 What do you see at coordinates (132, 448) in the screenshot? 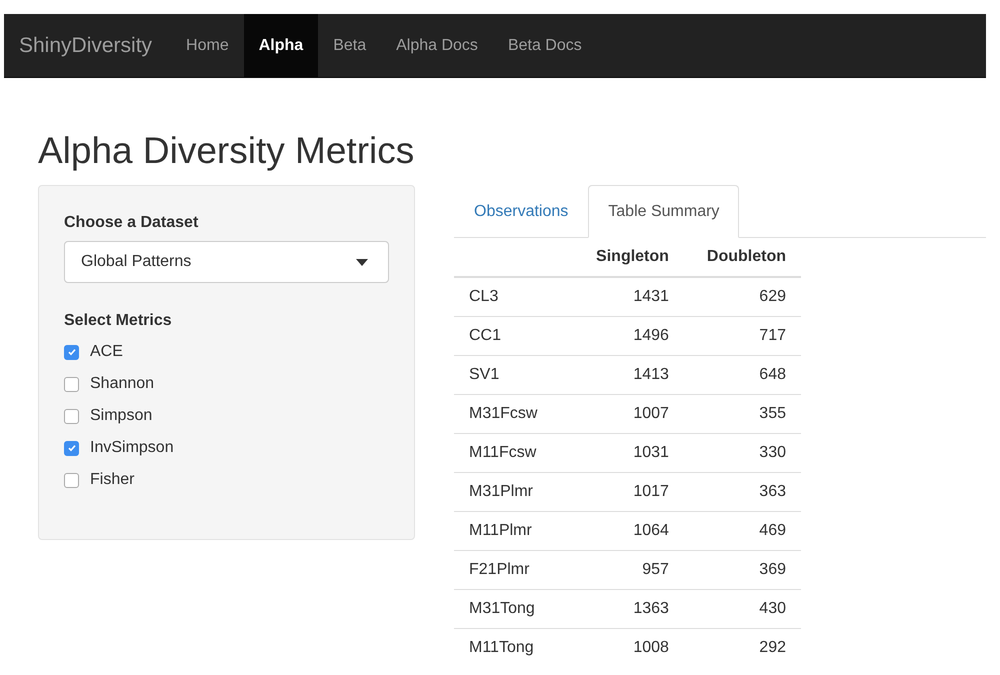
I see `checkbox-label: InvSimpson` at bounding box center [132, 448].